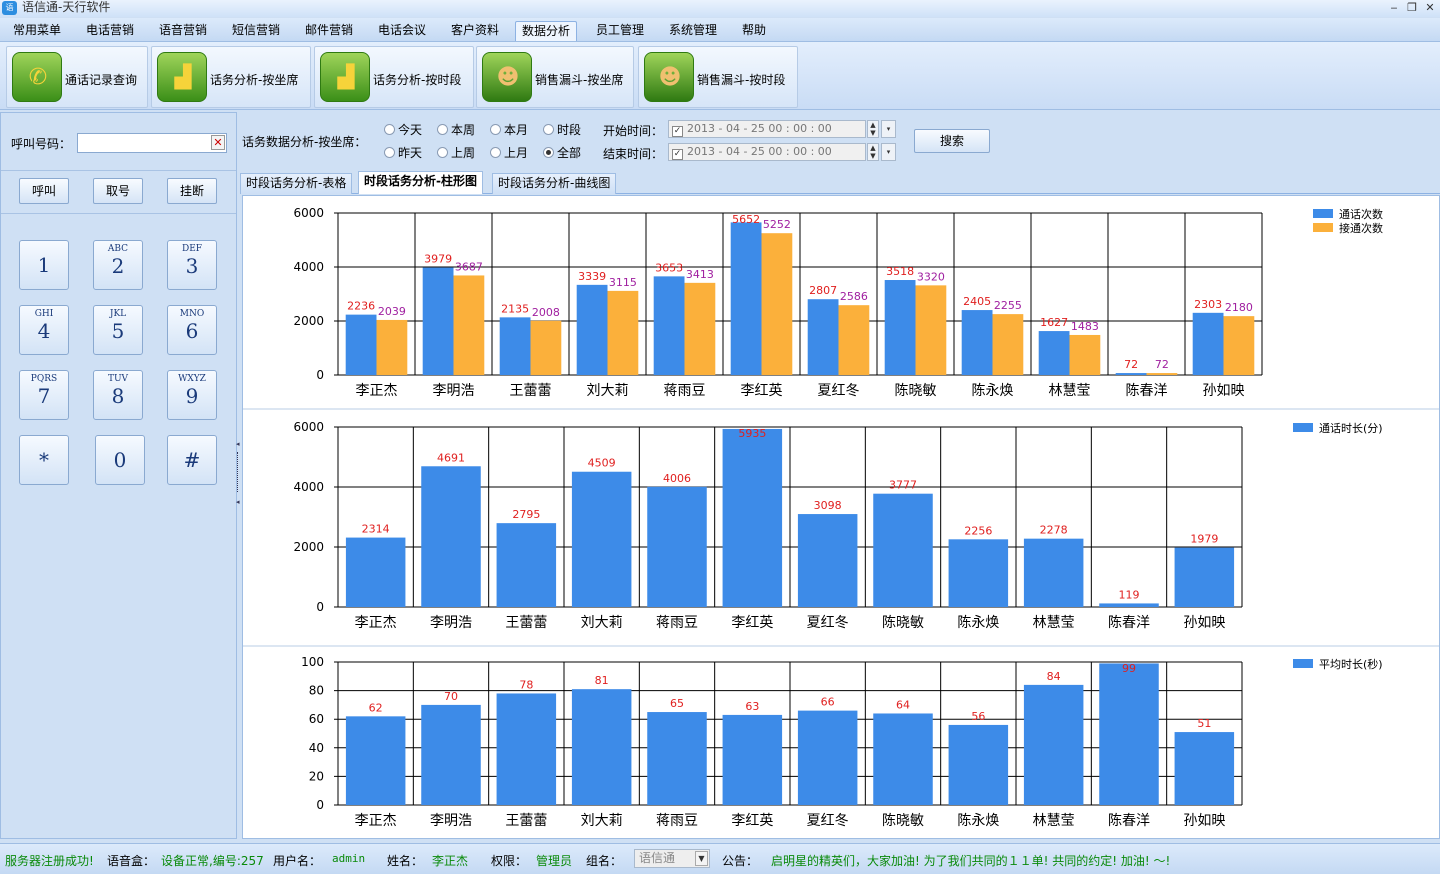  What do you see at coordinates (456, 129) in the screenshot?
I see `radio-this-week: 本周` at bounding box center [456, 129].